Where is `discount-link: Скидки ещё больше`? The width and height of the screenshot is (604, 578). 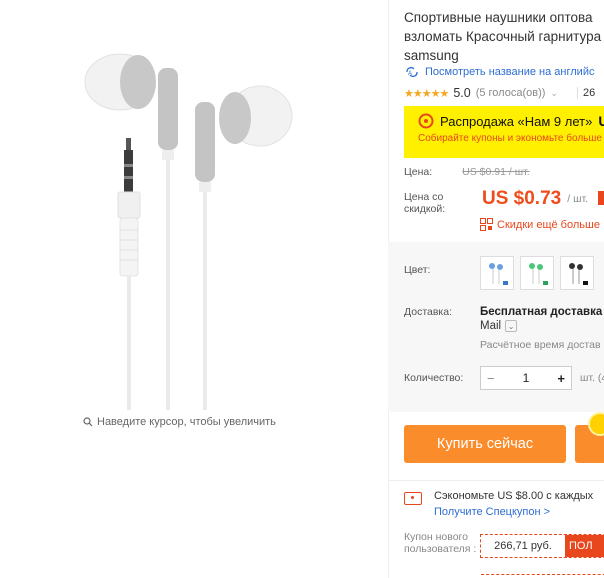 discount-link: Скидки ещё больше is located at coordinates (540, 224).